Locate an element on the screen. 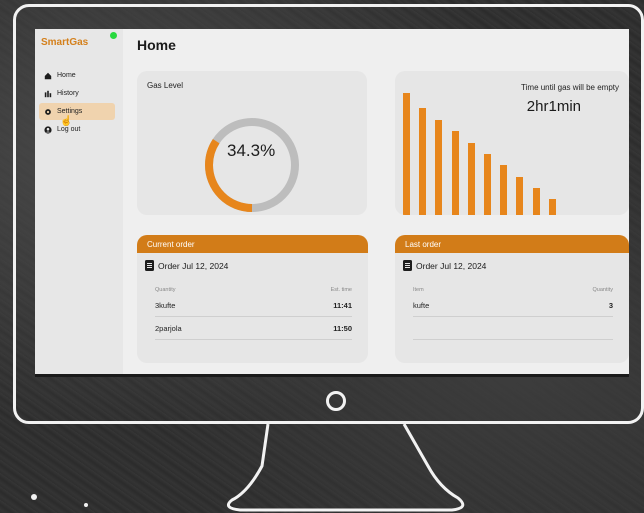  sidebar-item-logout: Log out is located at coordinates (77, 129).